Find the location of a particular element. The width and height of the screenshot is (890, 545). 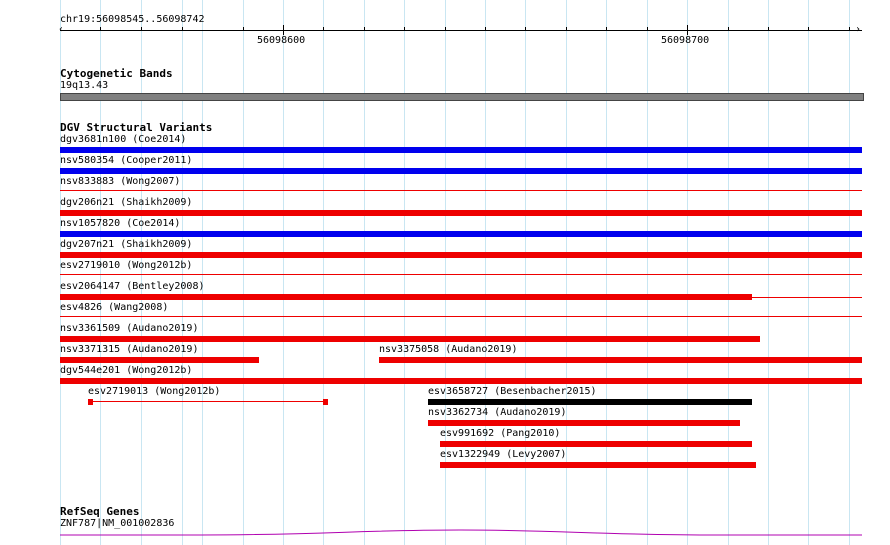

feature-label: dgv206n21 (Shaikh2009) is located at coordinates (126, 202).